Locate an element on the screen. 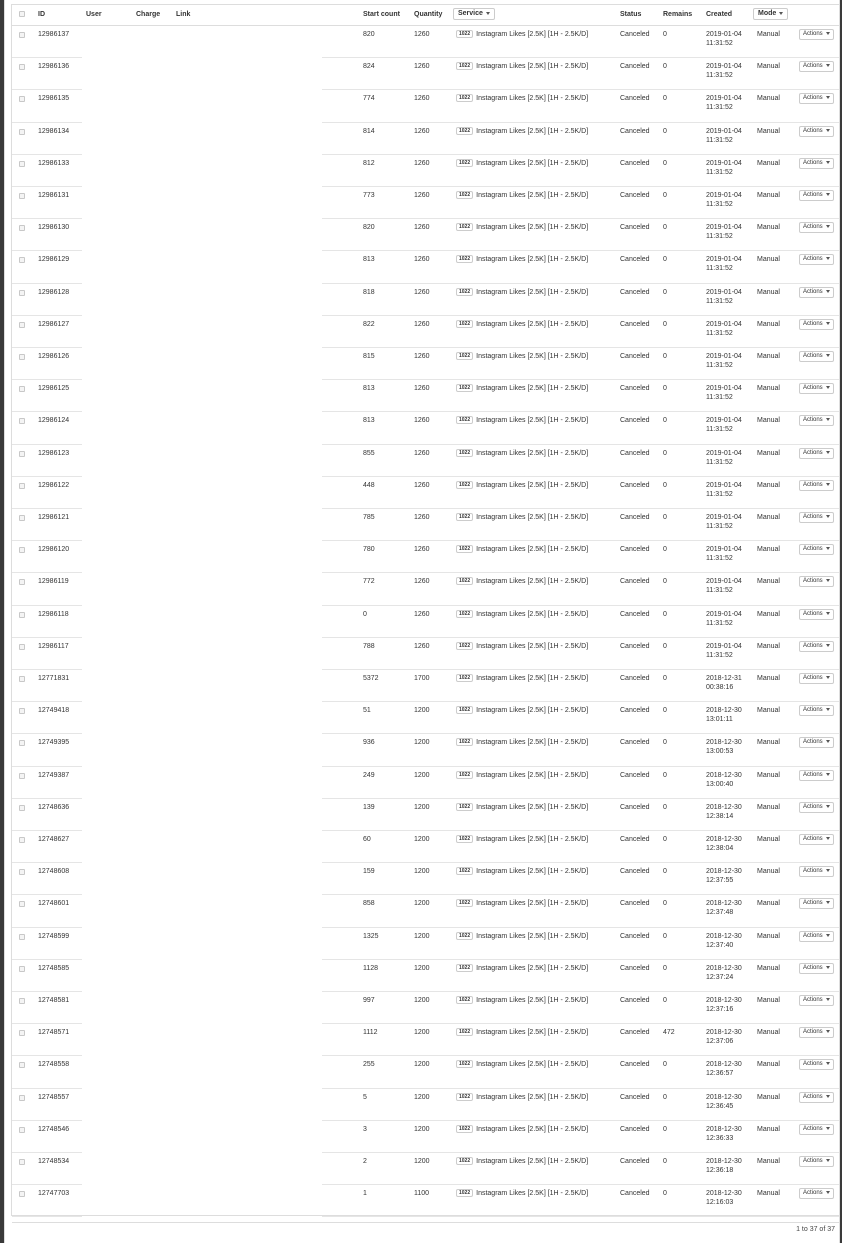  order-id: 12986130 is located at coordinates (54, 228).